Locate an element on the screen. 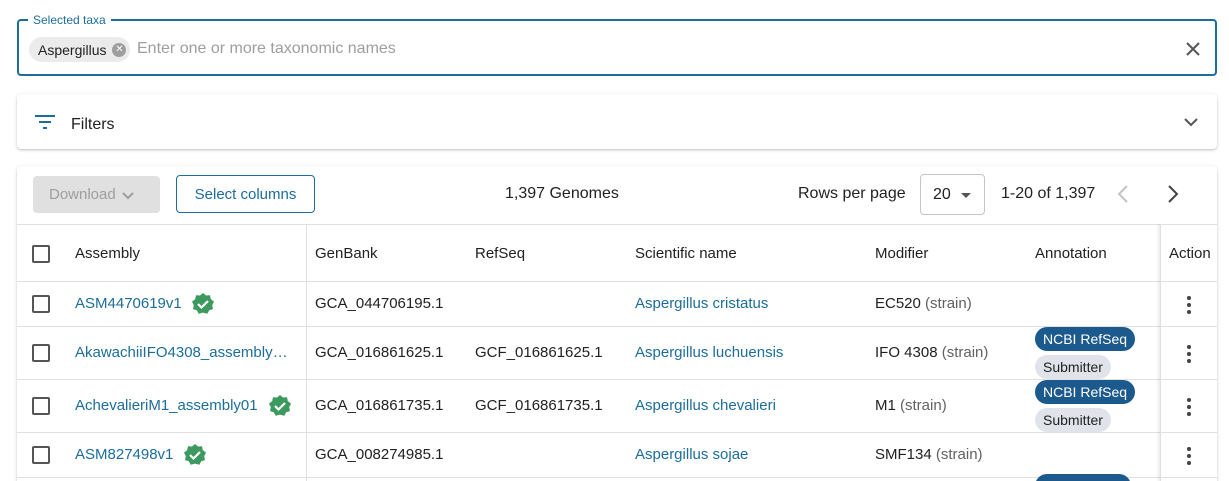 The height and width of the screenshot is (481, 1229). download-button-label: Download is located at coordinates (82, 194).